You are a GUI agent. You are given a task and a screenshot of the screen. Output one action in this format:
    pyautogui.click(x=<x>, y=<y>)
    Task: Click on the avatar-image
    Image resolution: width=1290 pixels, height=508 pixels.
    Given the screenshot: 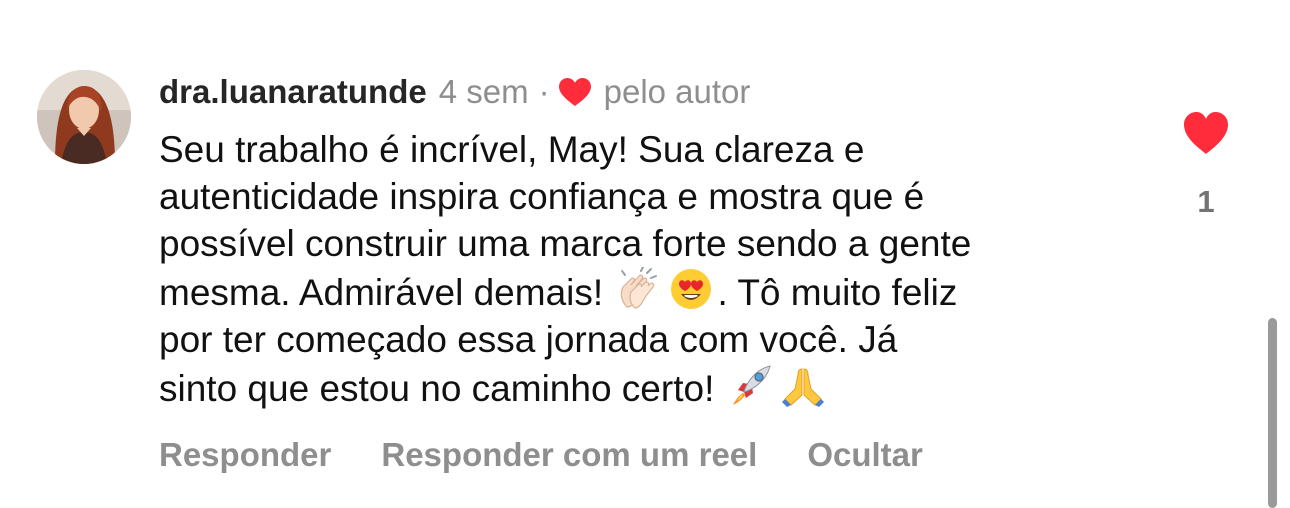 What is the action you would take?
    pyautogui.click(x=84, y=117)
    